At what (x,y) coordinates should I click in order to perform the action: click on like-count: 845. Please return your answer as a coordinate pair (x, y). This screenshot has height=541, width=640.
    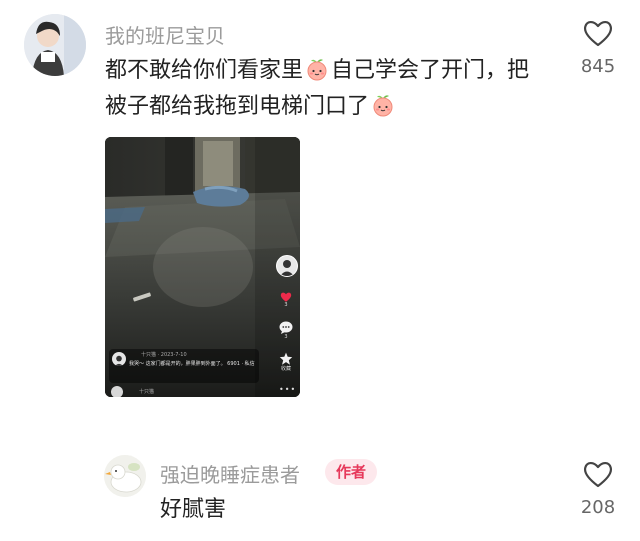
    Looking at the image, I should click on (598, 66).